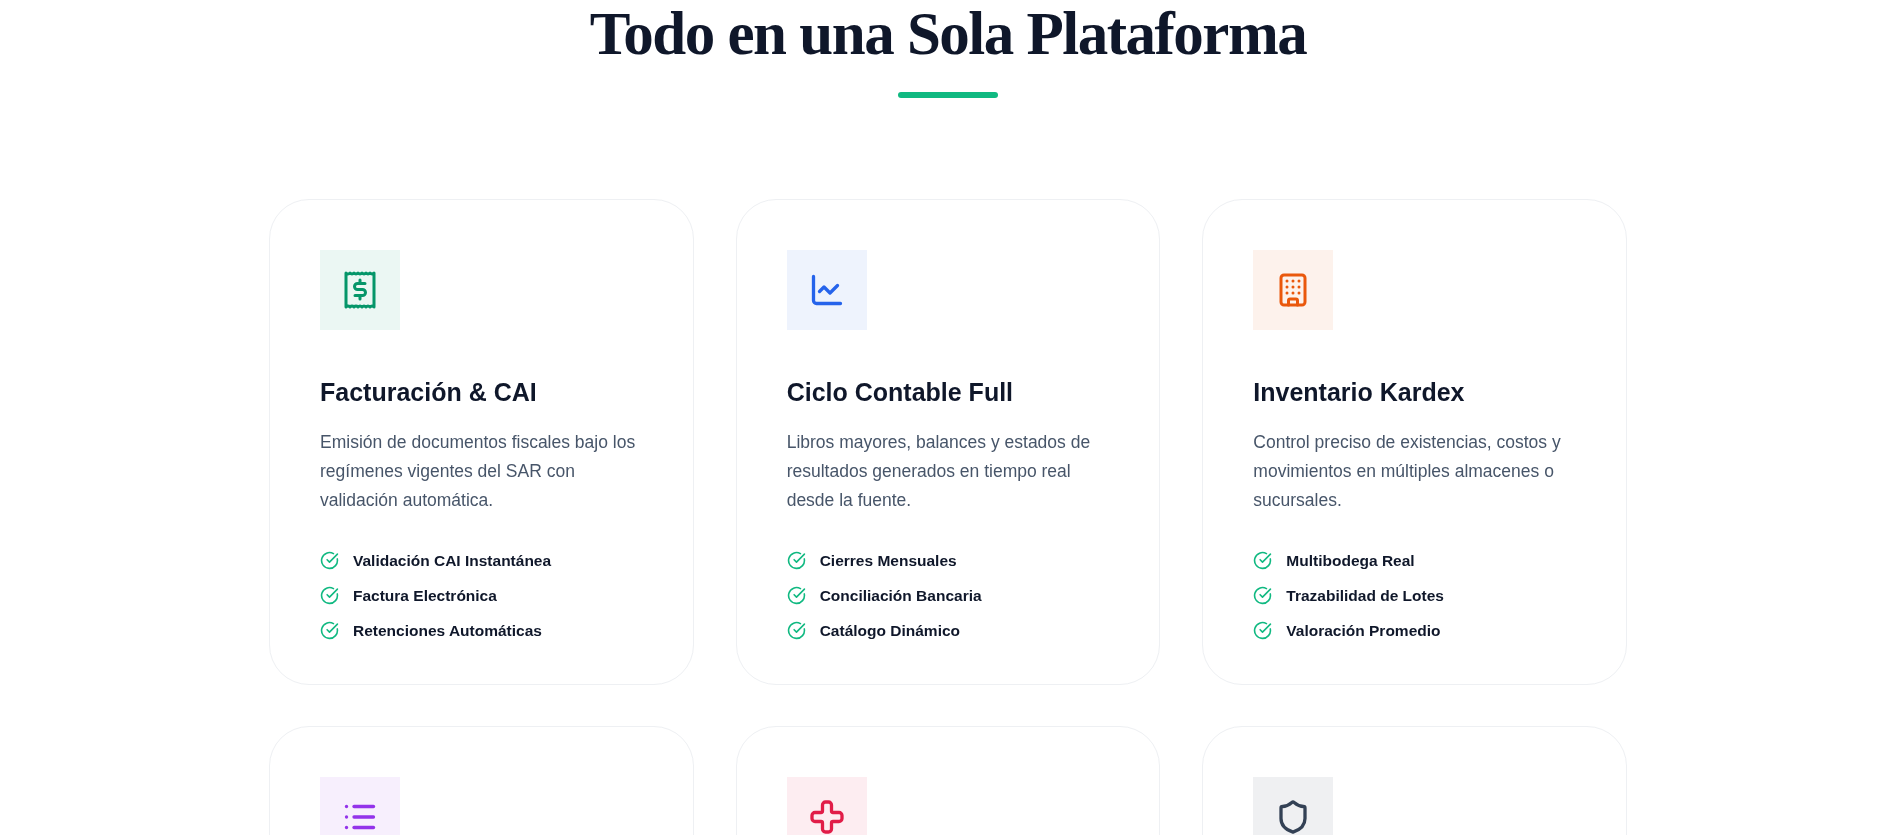 The width and height of the screenshot is (1896, 835). I want to click on card-title: Ciclo Contable Full, so click(900, 392).